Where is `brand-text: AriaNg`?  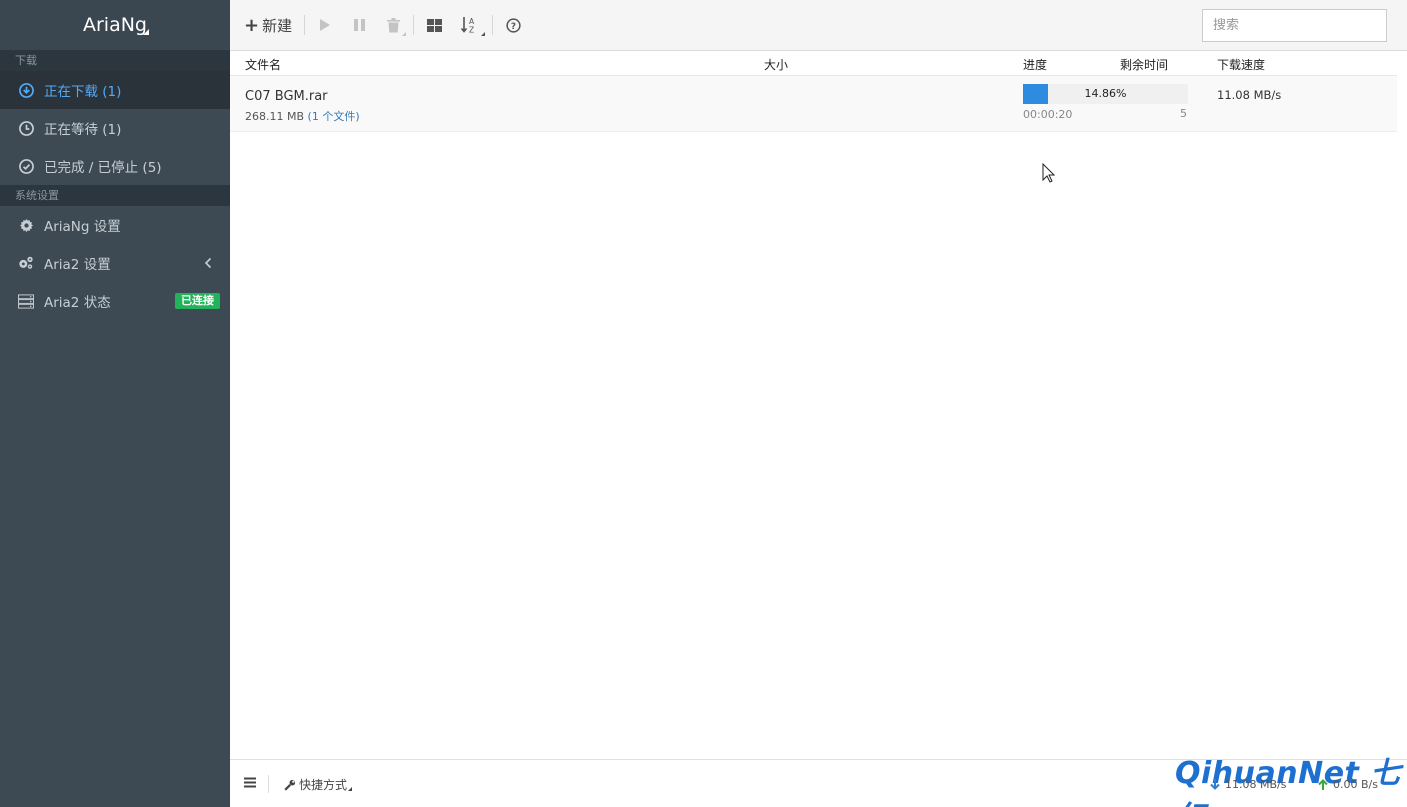
brand-text: AriaNg is located at coordinates (114, 25).